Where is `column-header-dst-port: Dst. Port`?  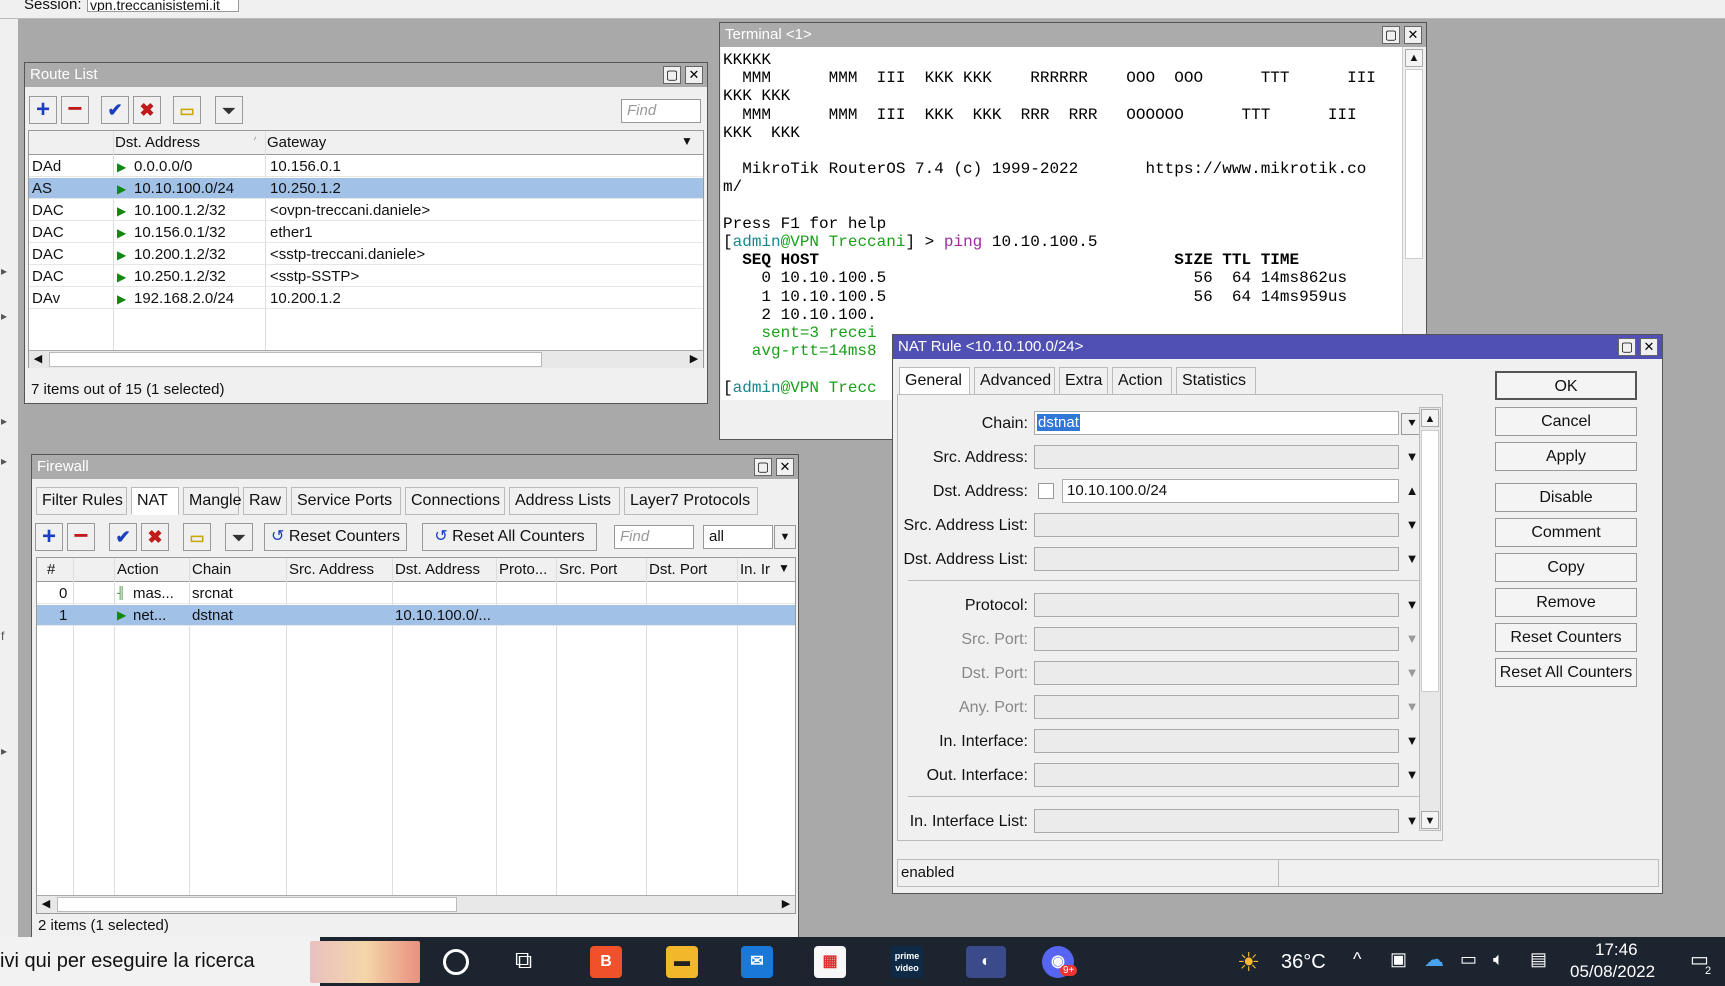 column-header-dst-port: Dst. Port is located at coordinates (678, 569).